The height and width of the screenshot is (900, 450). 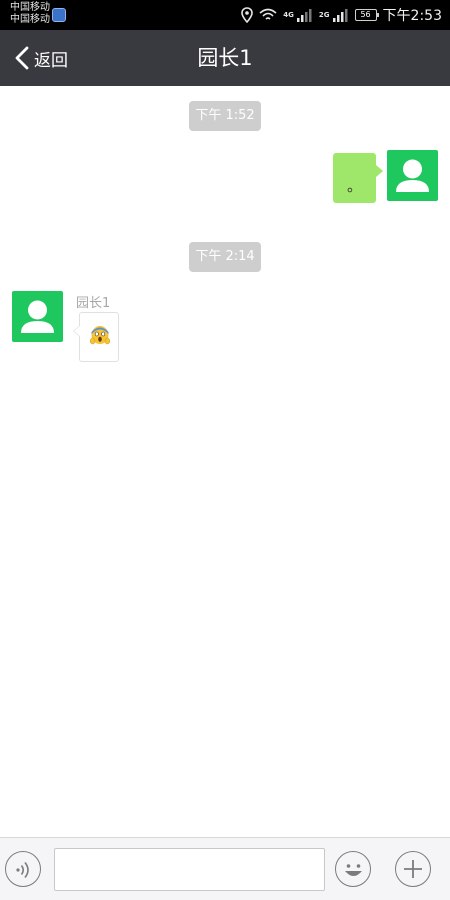 I want to click on emoji-button, so click(x=353, y=869).